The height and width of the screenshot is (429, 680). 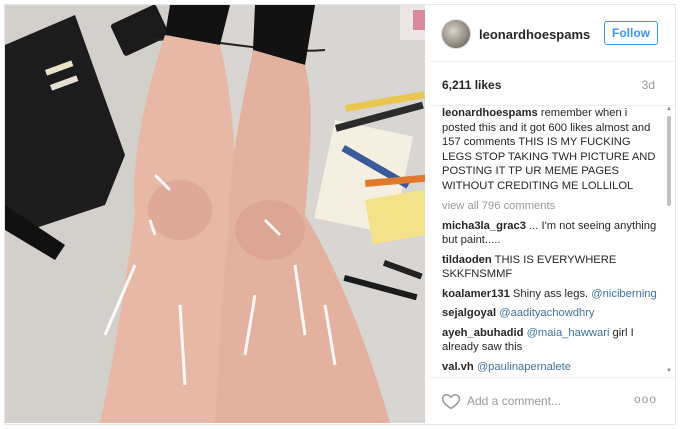 I want to click on comment: koalamer131 Shiny ass legs. @niciberning, so click(x=550, y=294).